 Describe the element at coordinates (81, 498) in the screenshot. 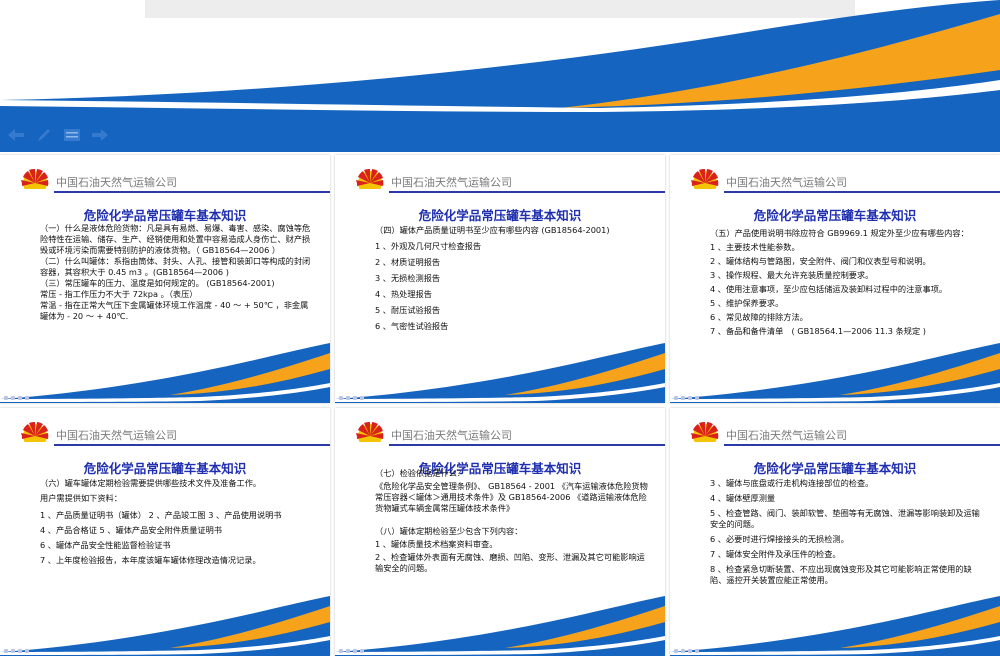

I see `slide-paragraph: 用户需提供如下资料：` at that location.